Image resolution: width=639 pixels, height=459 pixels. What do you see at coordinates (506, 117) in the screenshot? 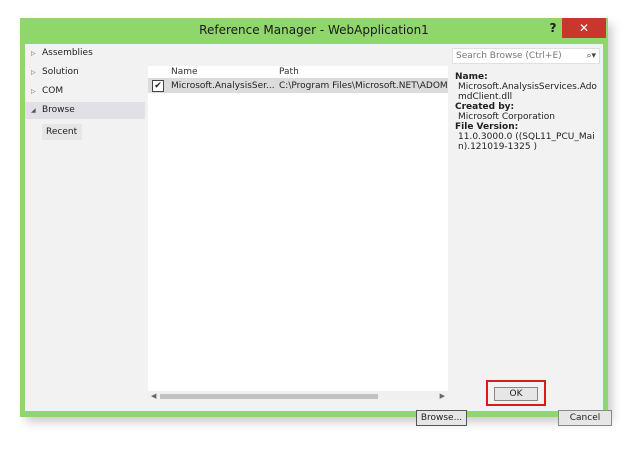
I see `created-by-value: Microsoft Corporation` at bounding box center [506, 117].